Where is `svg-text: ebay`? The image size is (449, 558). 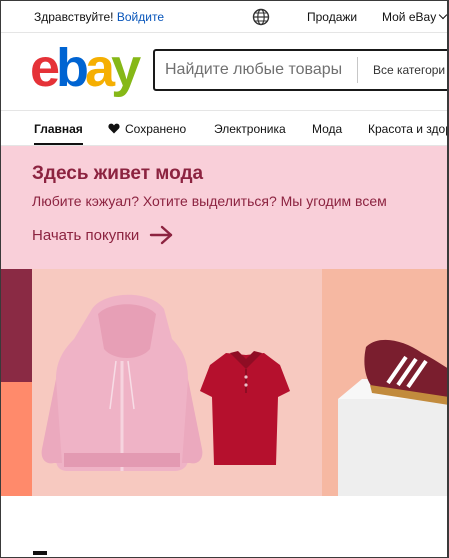
svg-text: ebay is located at coordinates (85, 69).